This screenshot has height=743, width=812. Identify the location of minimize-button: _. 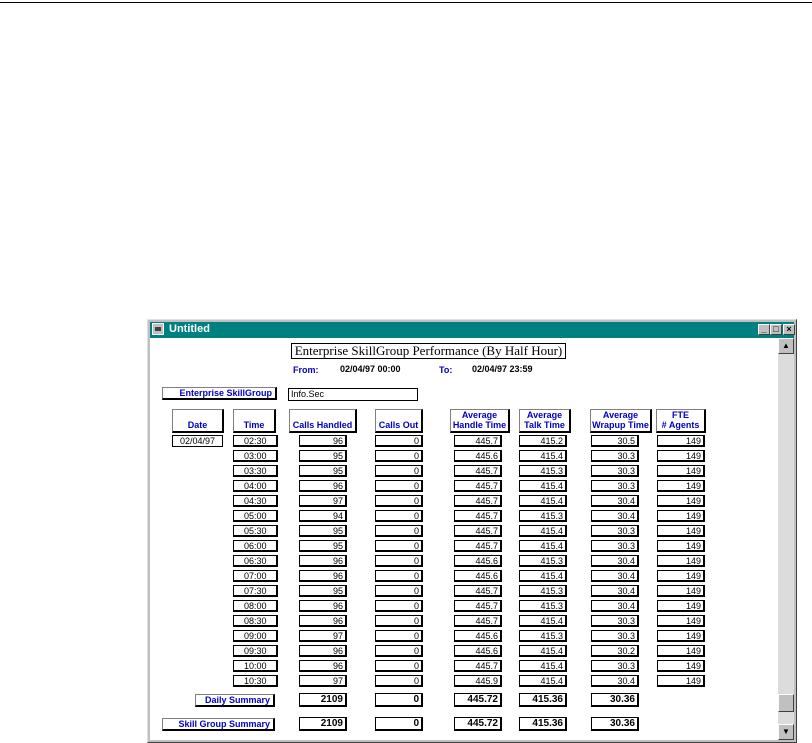
(764, 329).